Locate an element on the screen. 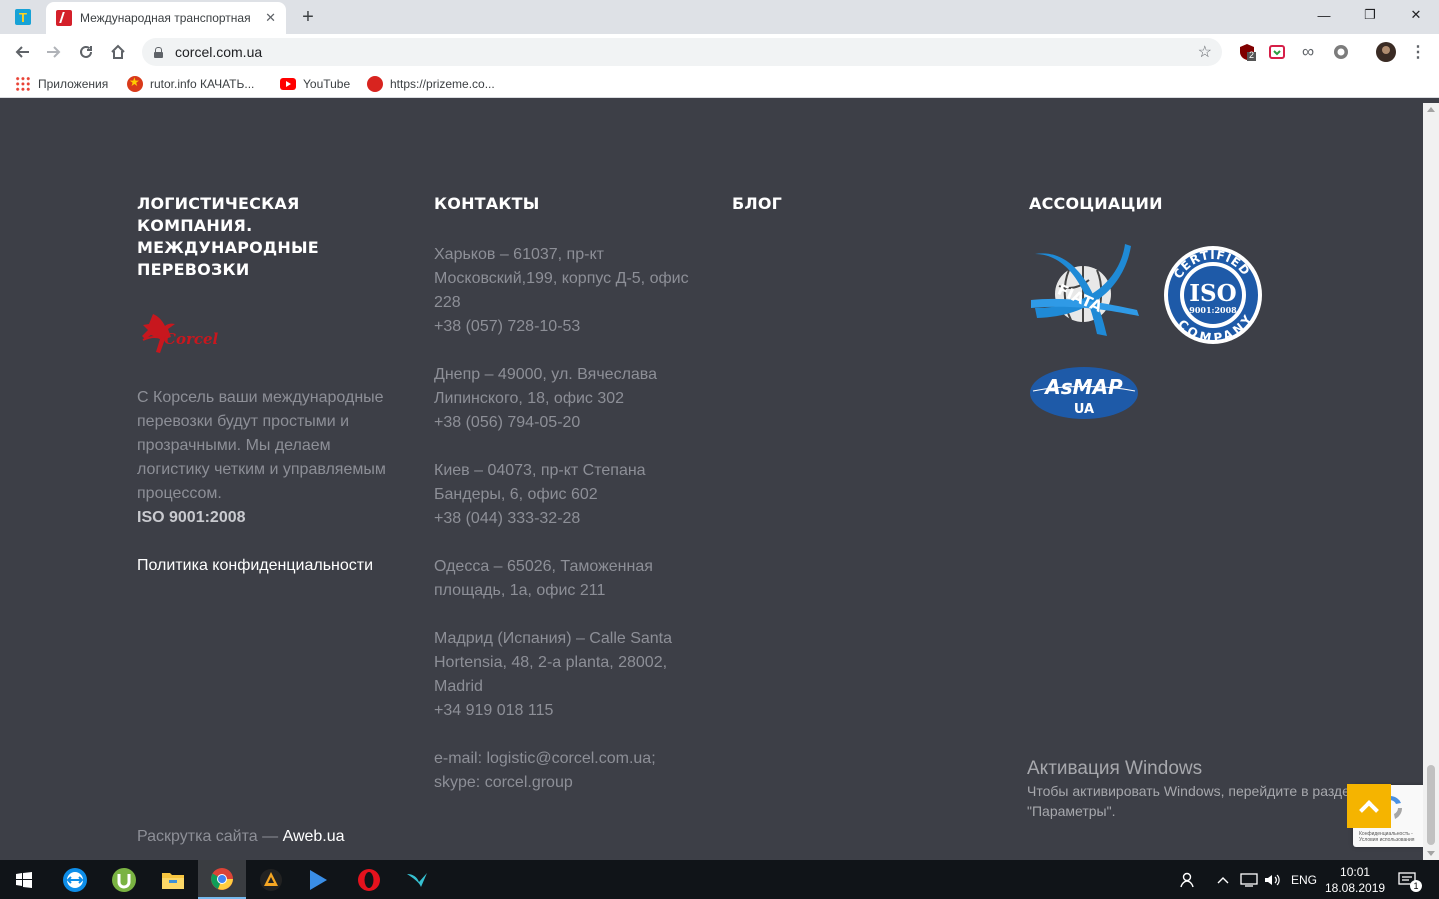 The image size is (1439, 899). tray-chevron-up-icon is located at coordinates (1223, 879).